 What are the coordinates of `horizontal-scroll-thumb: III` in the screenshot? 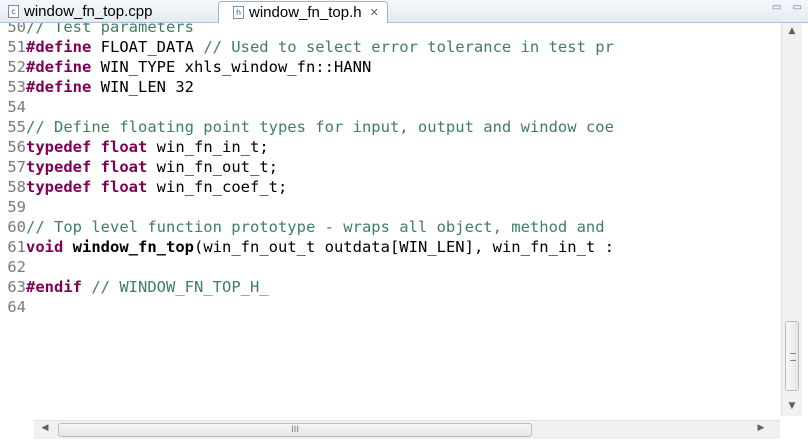 It's located at (295, 430).